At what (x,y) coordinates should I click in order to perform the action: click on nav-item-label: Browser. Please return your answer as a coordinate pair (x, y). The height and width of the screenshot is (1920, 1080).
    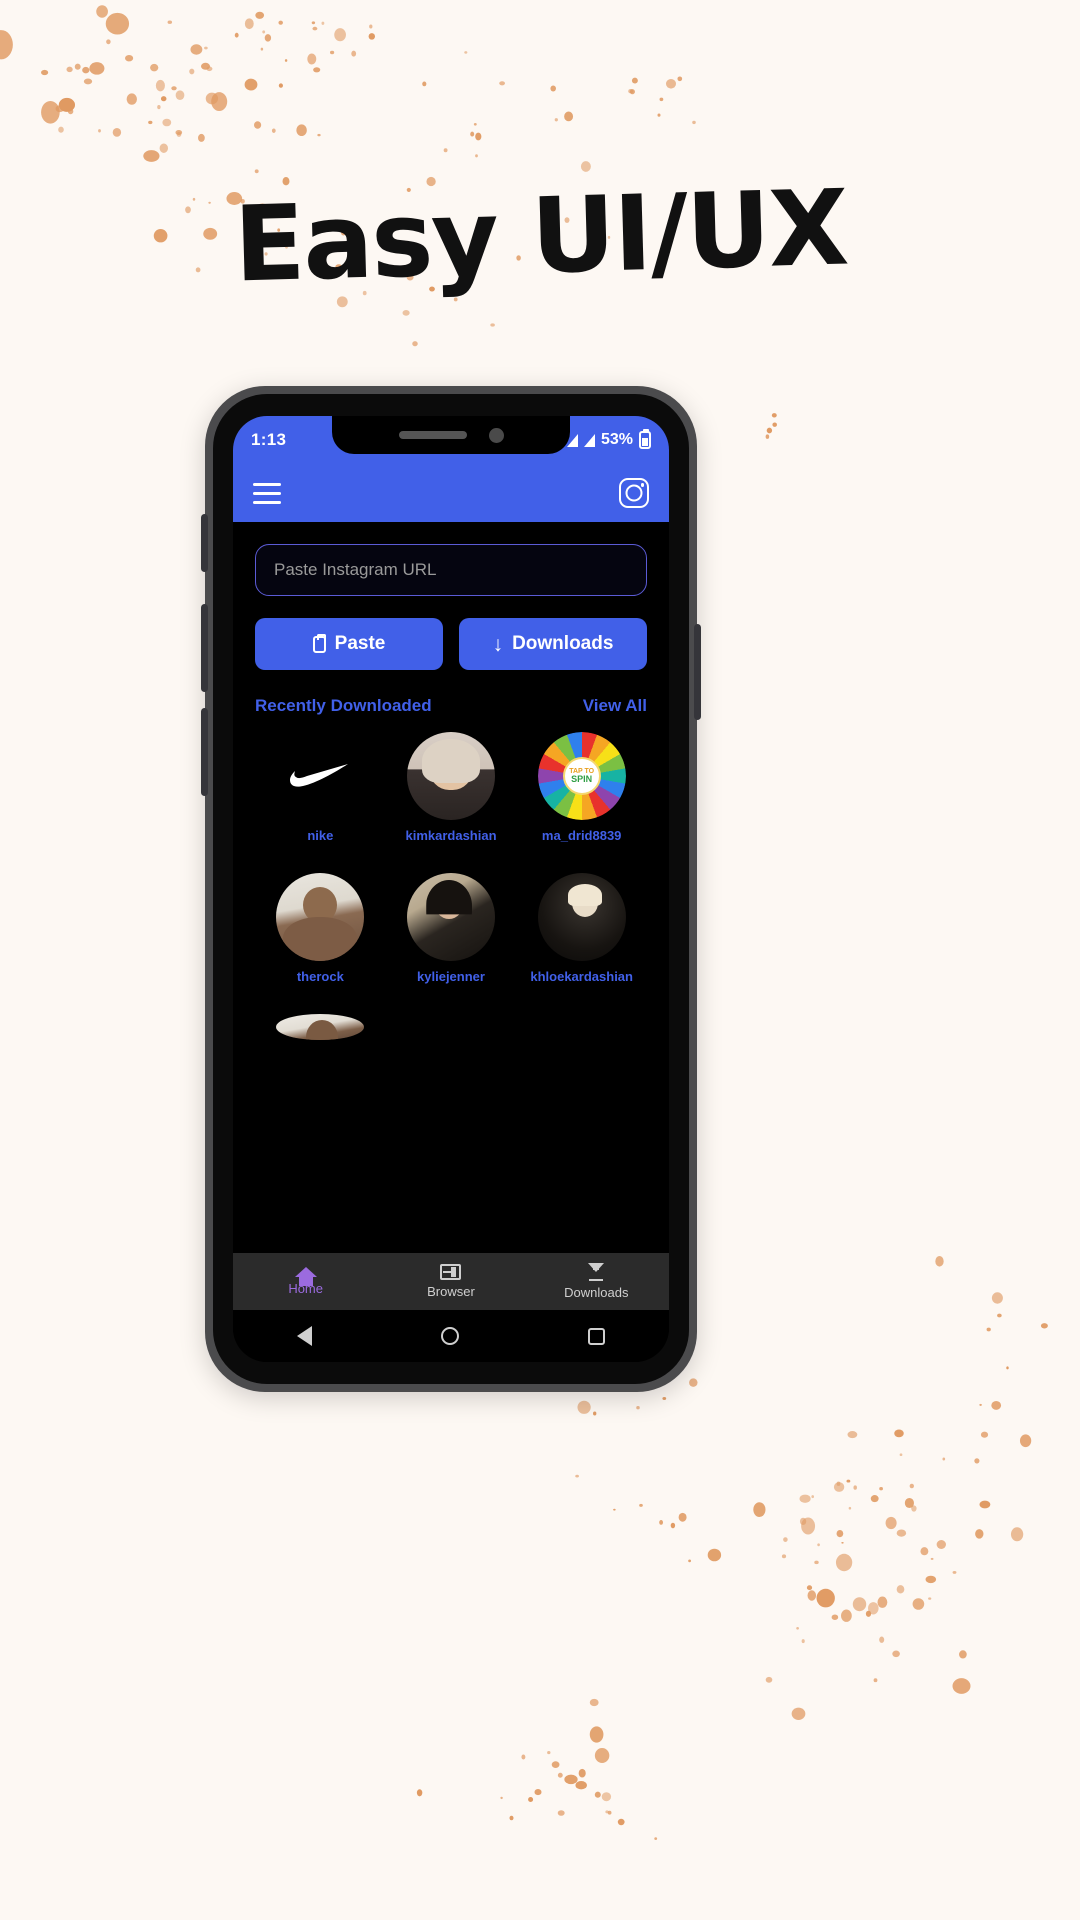
    Looking at the image, I should click on (451, 1291).